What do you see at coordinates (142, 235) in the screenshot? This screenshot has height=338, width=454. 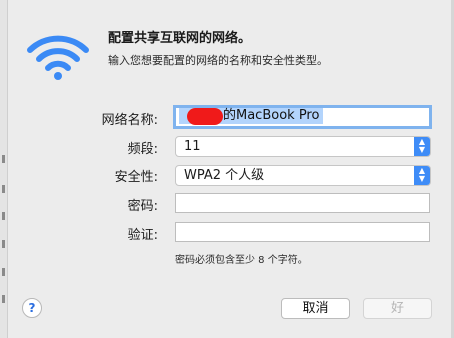 I see `verify-label: 验证:` at bounding box center [142, 235].